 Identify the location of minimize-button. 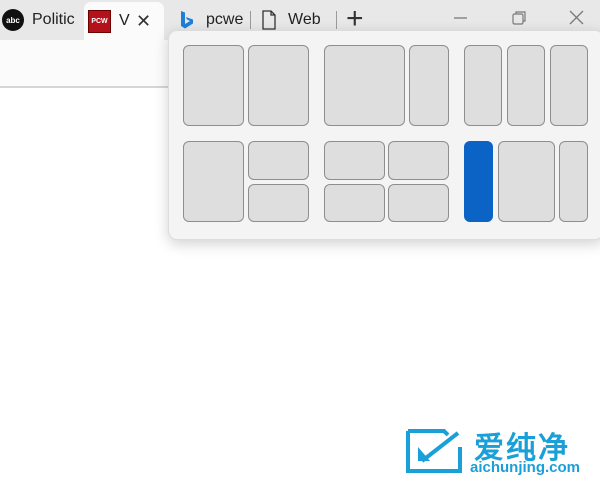
(461, 18).